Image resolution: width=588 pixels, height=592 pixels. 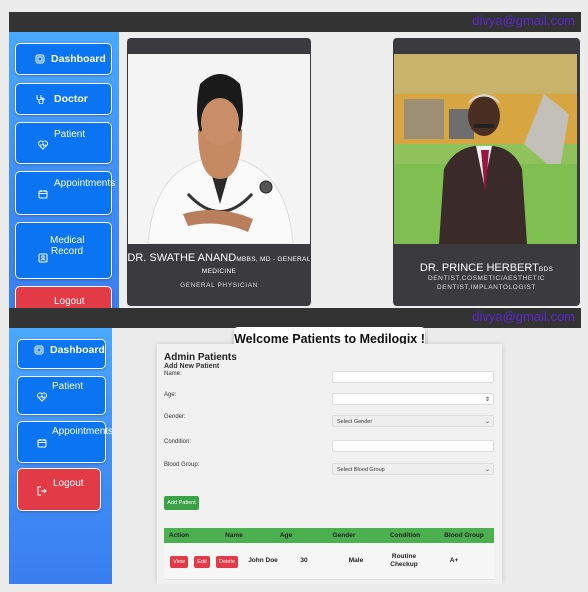 I want to click on doctor-degree: BDS, so click(x=546, y=269).